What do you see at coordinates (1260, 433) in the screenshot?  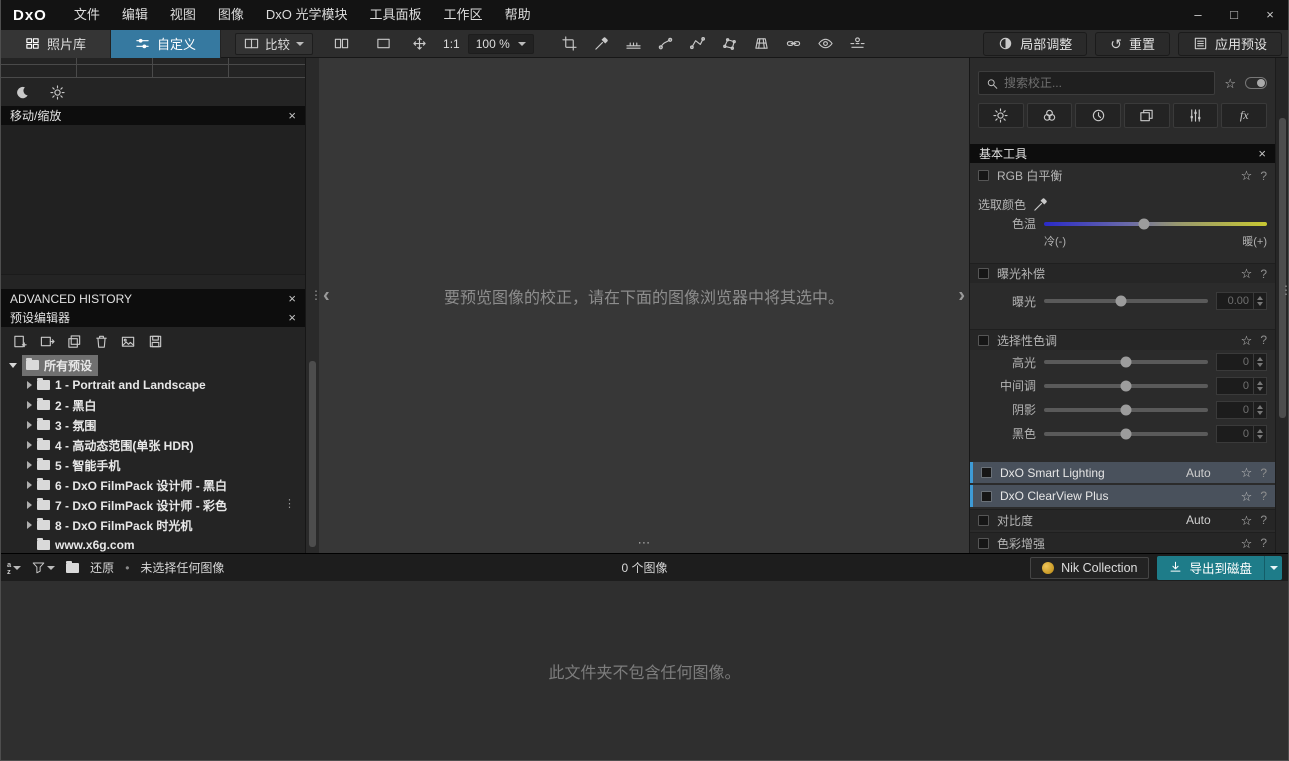 I see `blacks-stepper` at bounding box center [1260, 433].